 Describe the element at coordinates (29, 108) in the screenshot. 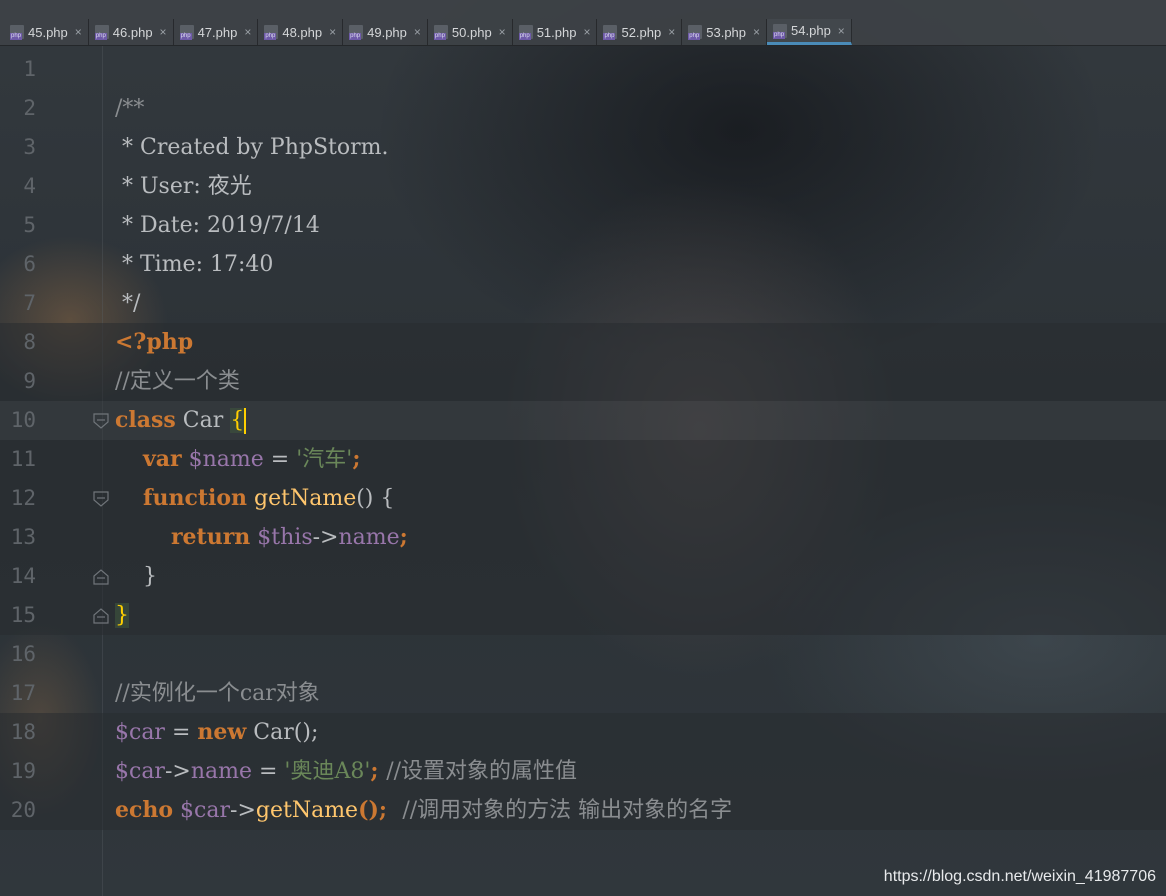

I see `line-number: 2` at that location.